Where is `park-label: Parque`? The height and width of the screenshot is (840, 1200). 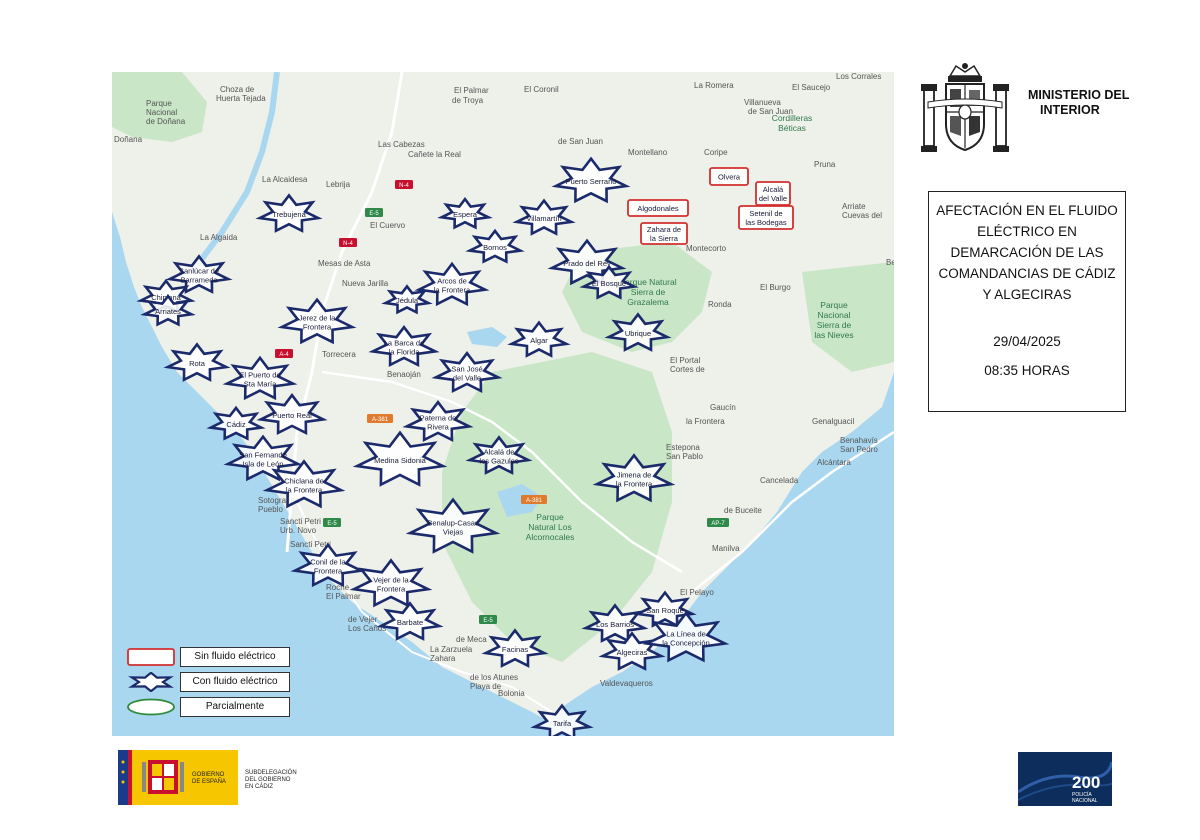
park-label: Parque is located at coordinates (834, 305).